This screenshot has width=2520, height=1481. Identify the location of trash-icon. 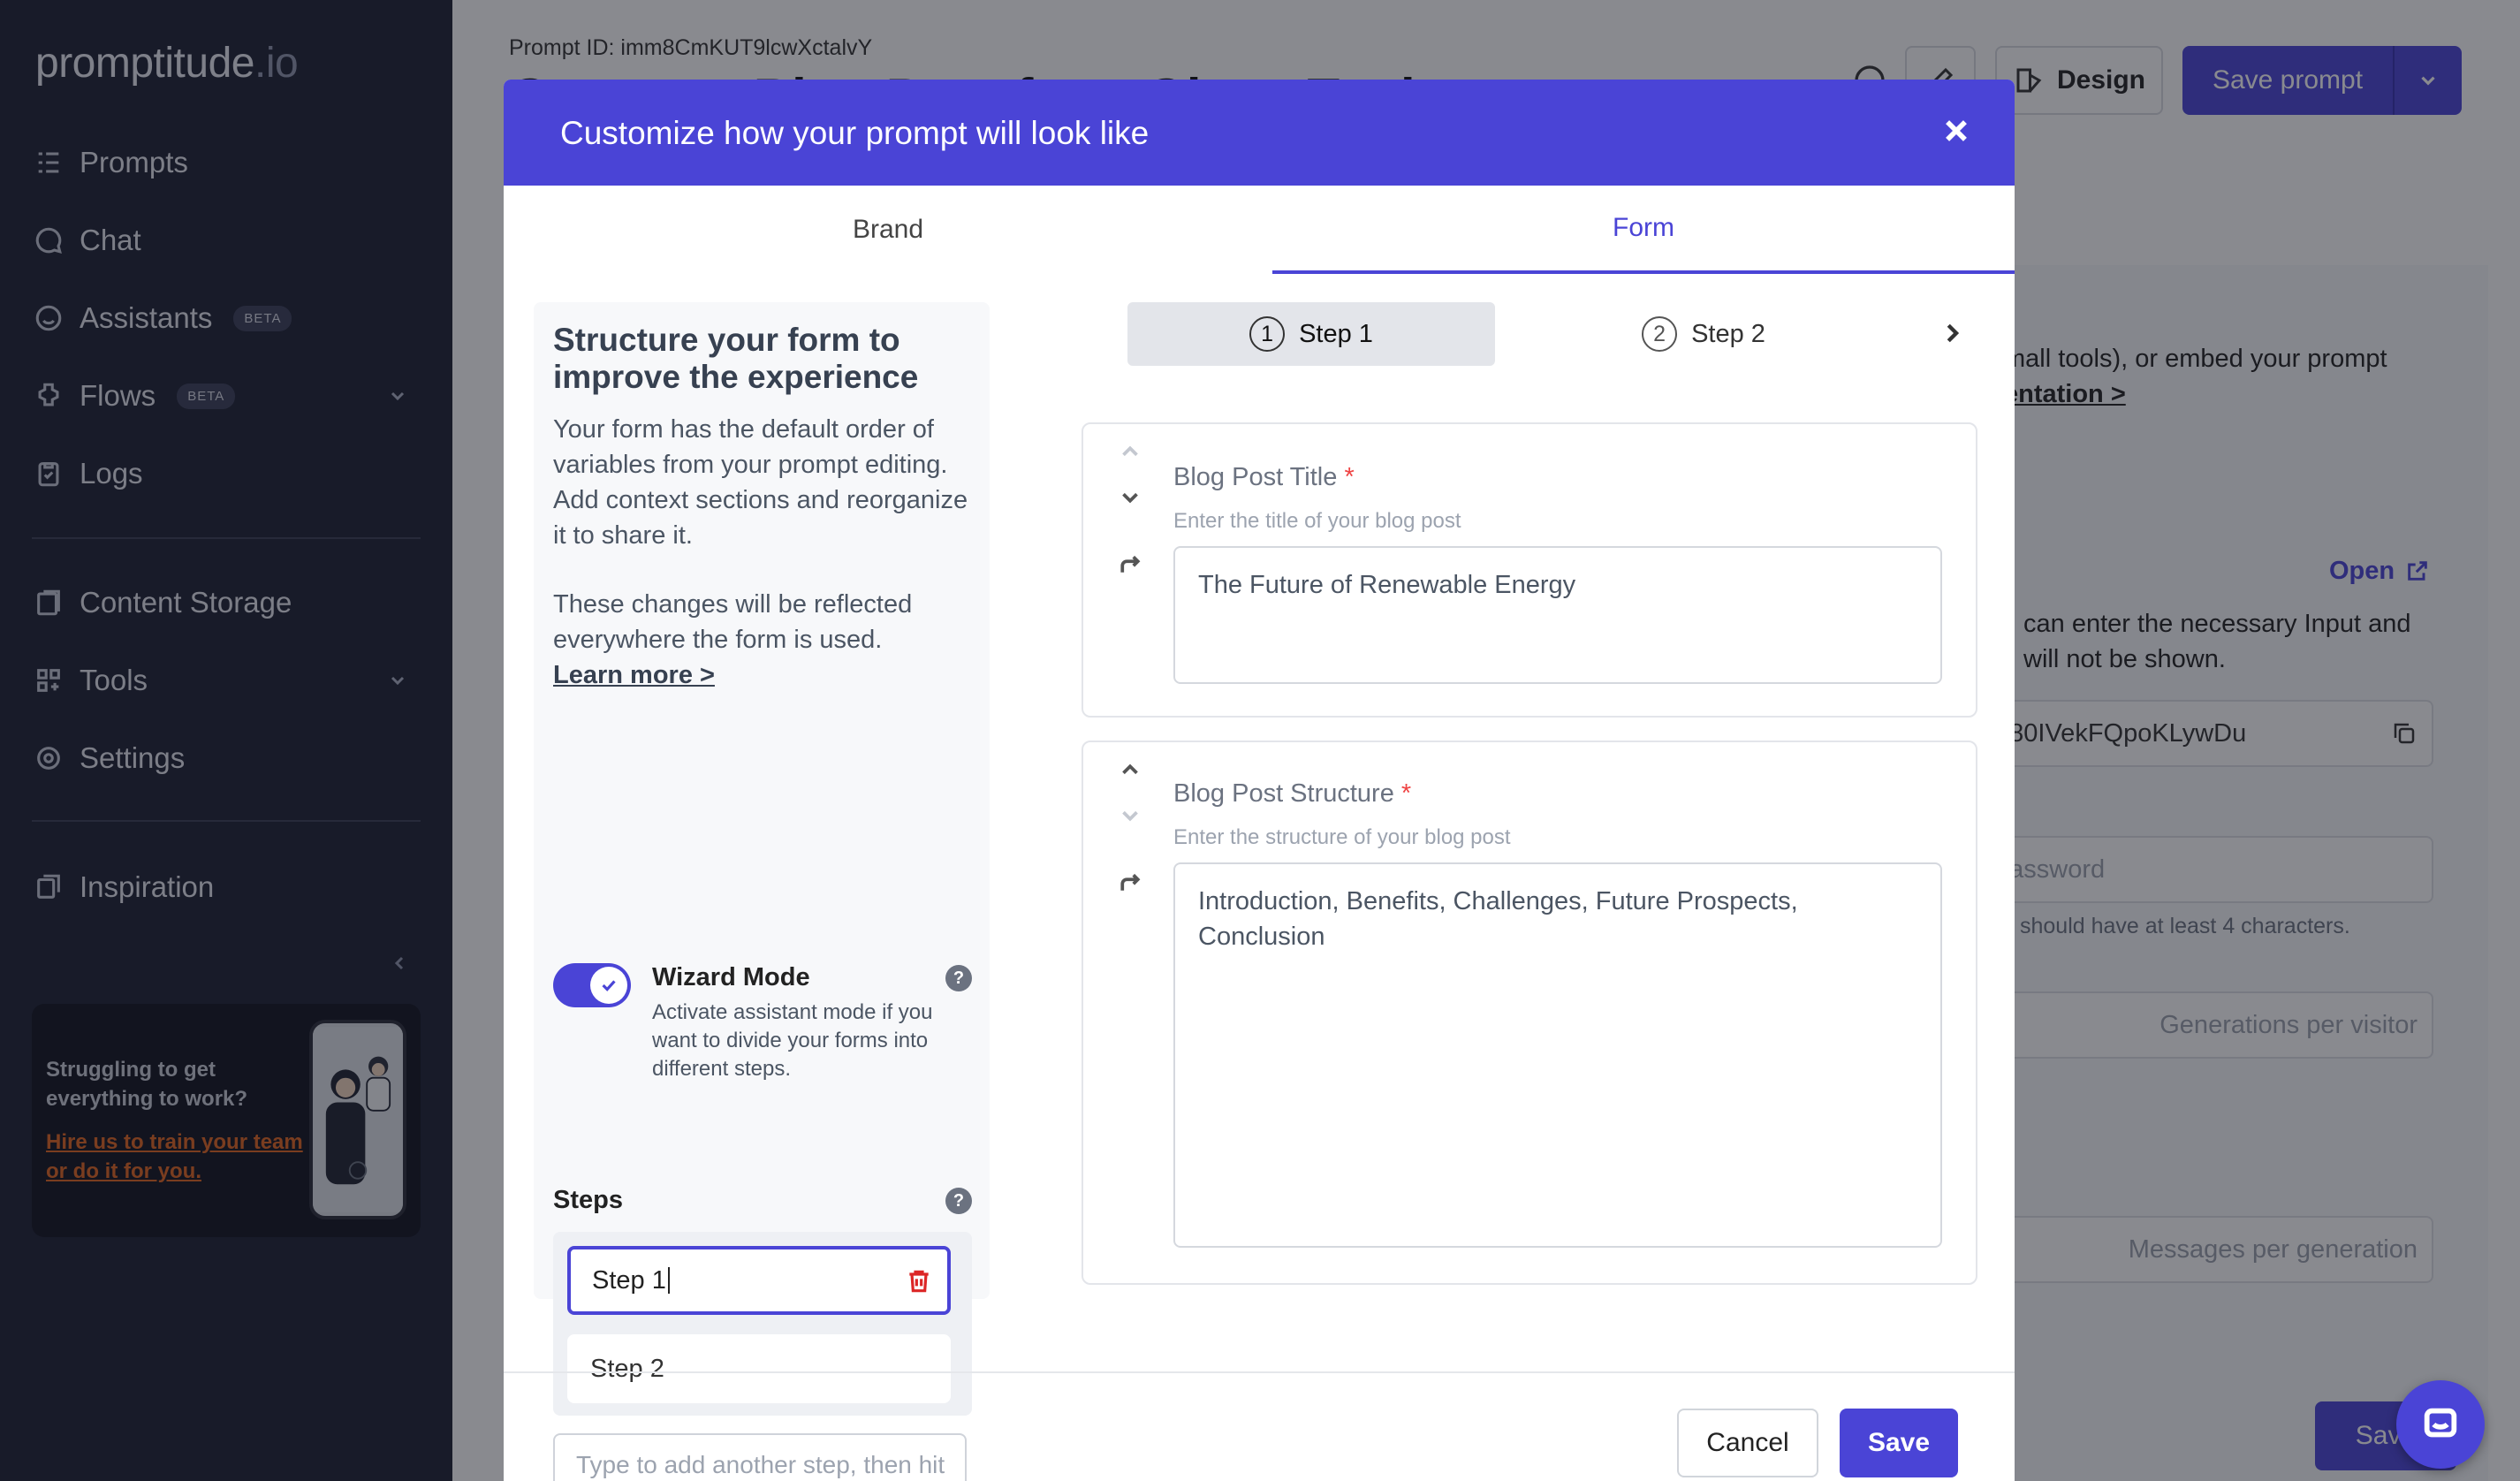
(919, 1281).